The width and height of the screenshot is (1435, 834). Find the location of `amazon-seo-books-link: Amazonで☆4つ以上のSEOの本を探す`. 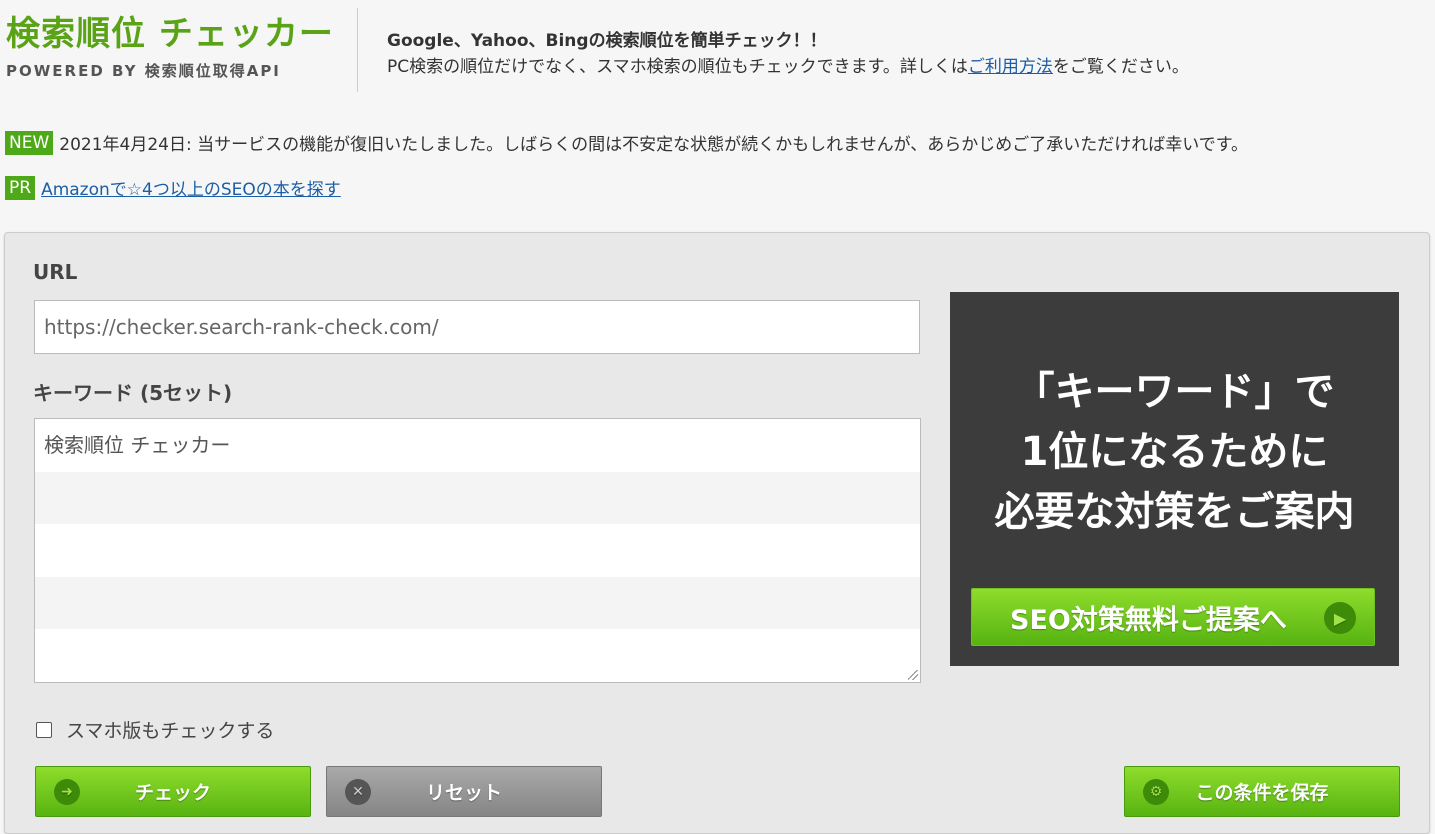

amazon-seo-books-link: Amazonで☆4つ以上のSEOの本を探す is located at coordinates (191, 187).